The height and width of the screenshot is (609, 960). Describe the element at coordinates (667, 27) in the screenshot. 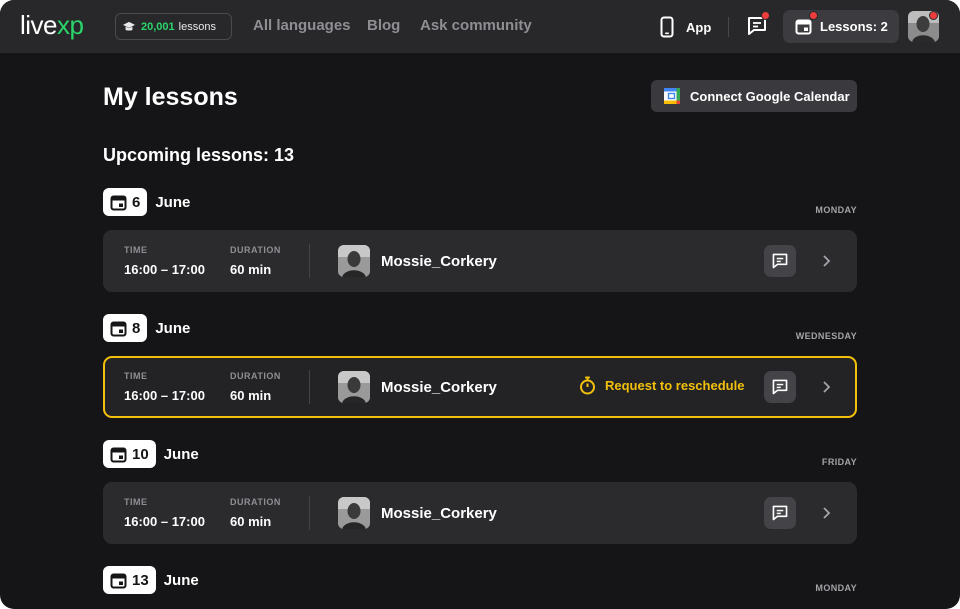

I see `phone-icon` at that location.